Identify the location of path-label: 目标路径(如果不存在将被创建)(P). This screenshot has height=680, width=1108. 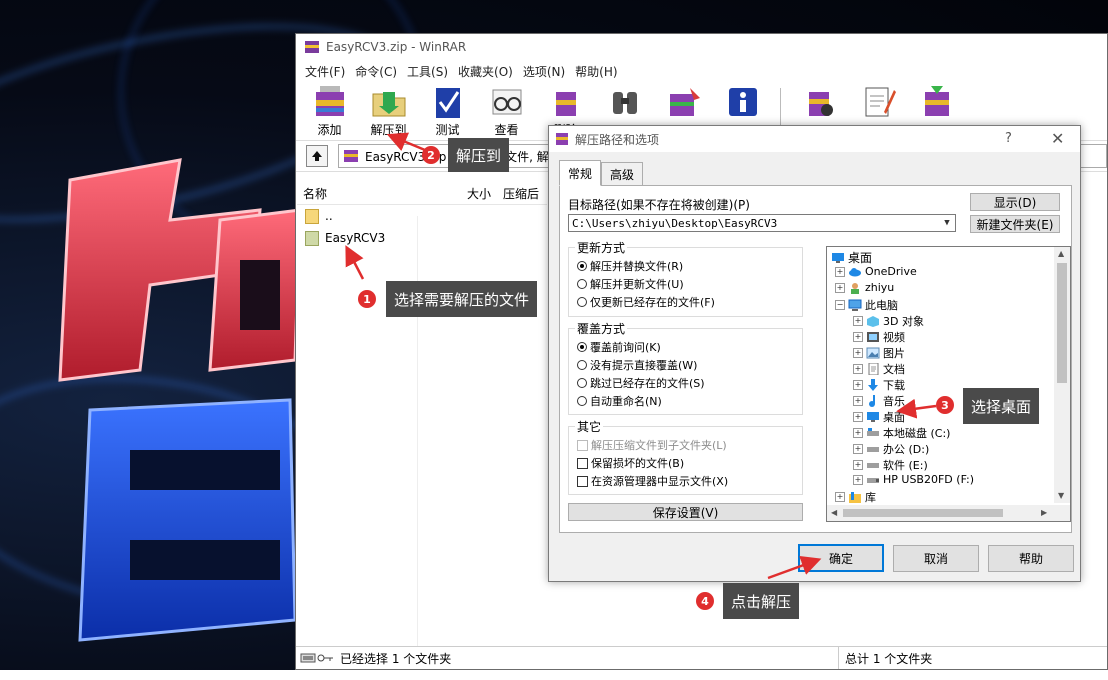
(659, 205).